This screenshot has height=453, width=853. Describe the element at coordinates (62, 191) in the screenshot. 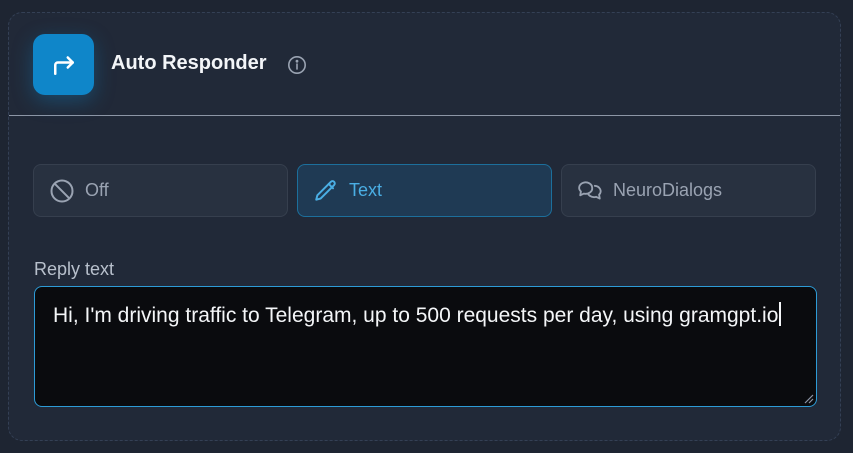

I see `ban-icon` at that location.